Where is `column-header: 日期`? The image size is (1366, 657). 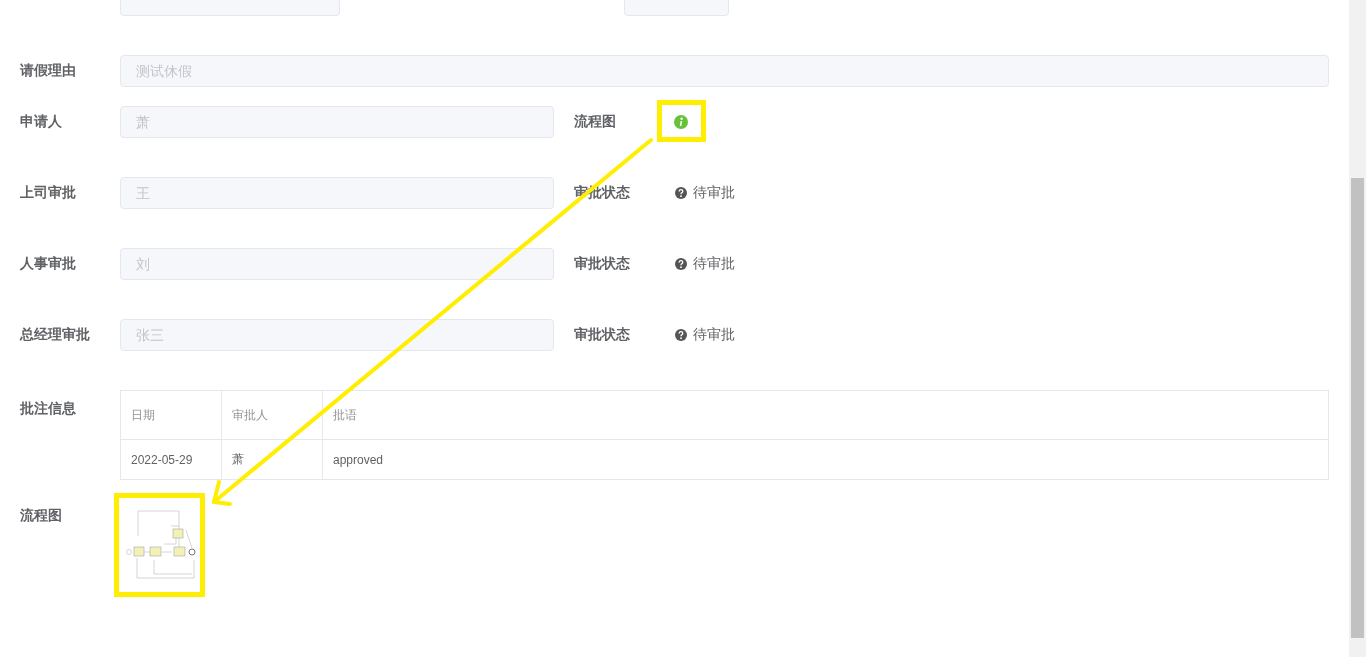
column-header: 日期 is located at coordinates (171, 415).